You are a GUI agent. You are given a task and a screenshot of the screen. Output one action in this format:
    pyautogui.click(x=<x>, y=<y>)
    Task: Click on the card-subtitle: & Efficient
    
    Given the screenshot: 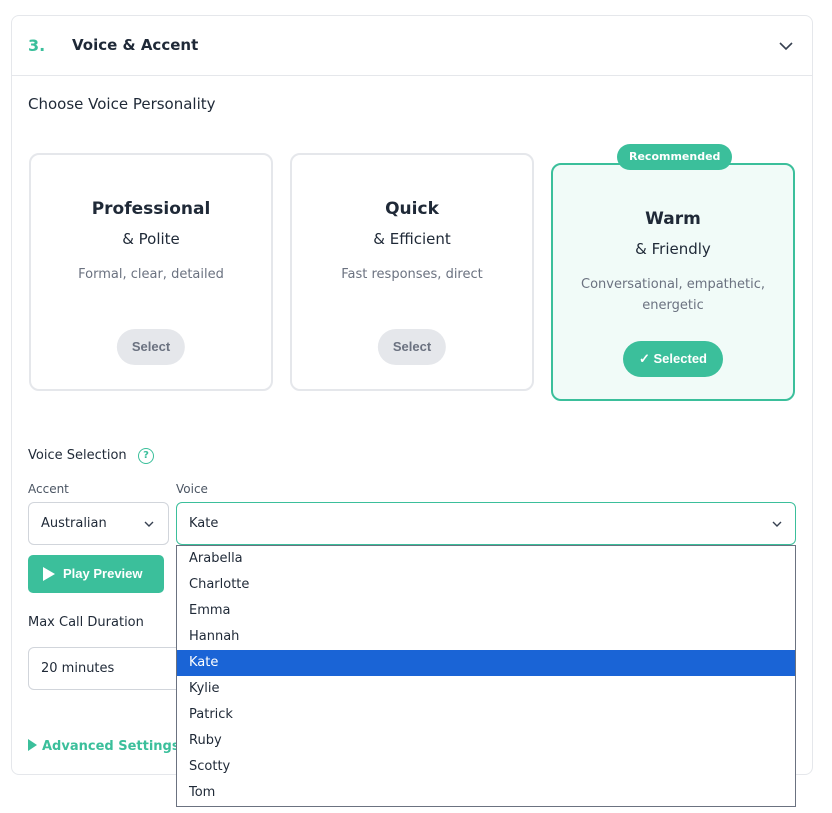 What is the action you would take?
    pyautogui.click(x=412, y=239)
    